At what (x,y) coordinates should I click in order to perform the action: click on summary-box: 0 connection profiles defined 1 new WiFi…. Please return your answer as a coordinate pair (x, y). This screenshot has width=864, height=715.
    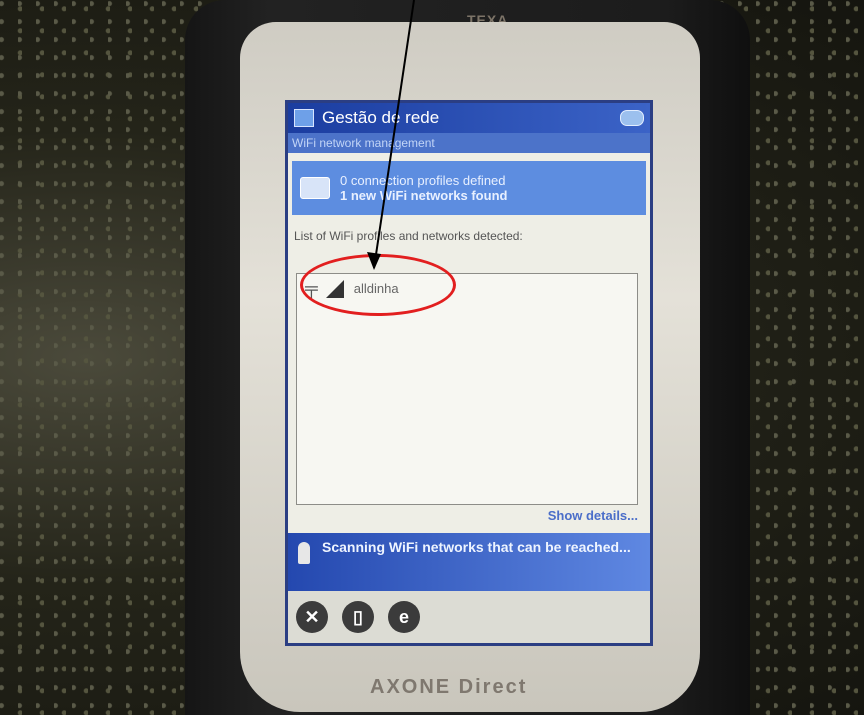
    Looking at the image, I should click on (469, 188).